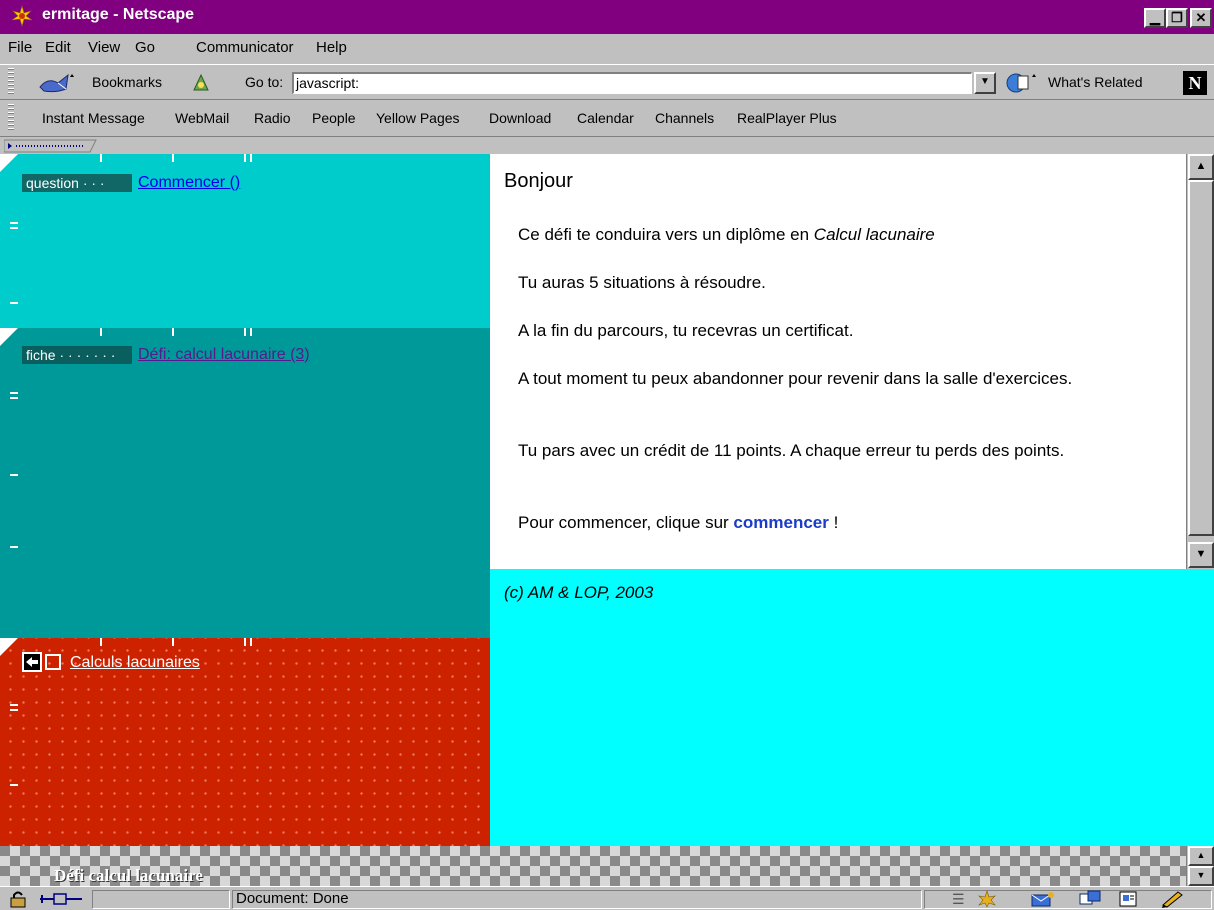 The width and height of the screenshot is (1214, 910). I want to click on scroll-down-button: ▼, so click(1201, 555).